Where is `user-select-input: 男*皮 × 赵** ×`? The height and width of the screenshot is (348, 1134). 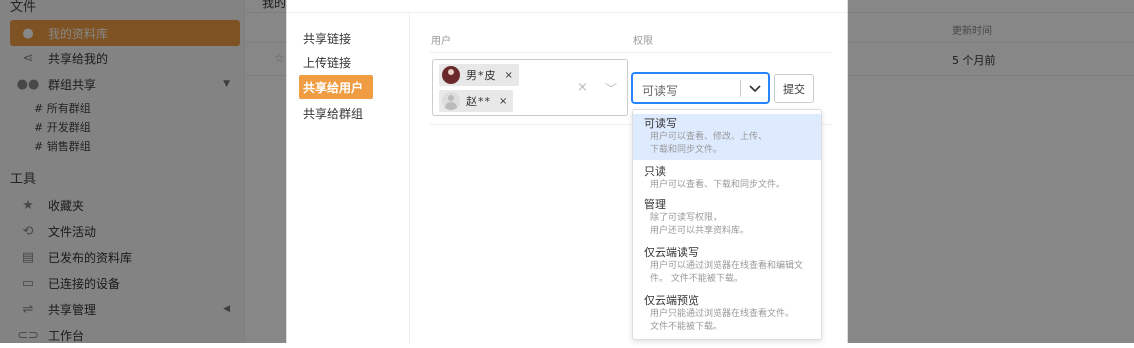
user-select-input: 男*皮 × 赵** × is located at coordinates (530, 87).